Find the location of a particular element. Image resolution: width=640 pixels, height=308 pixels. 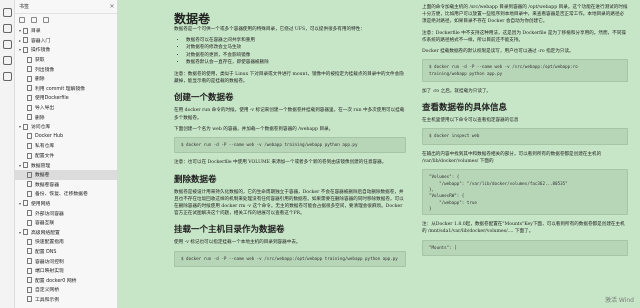

search-icon is located at coordinates (7, 76).